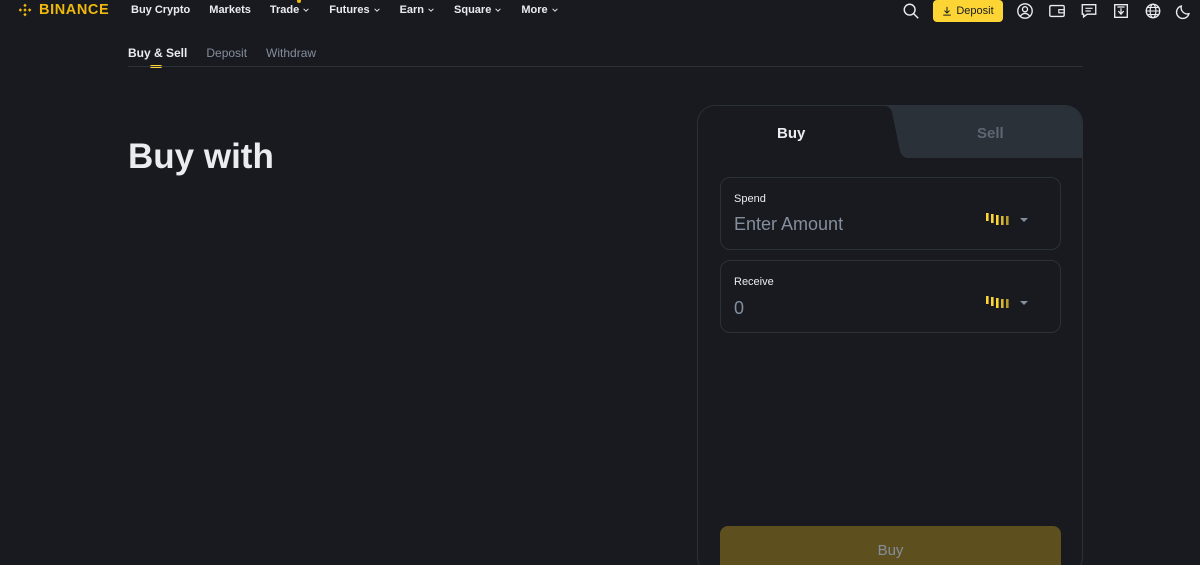 The width and height of the screenshot is (1200, 565). What do you see at coordinates (534, 10) in the screenshot?
I see `nav-label: More` at bounding box center [534, 10].